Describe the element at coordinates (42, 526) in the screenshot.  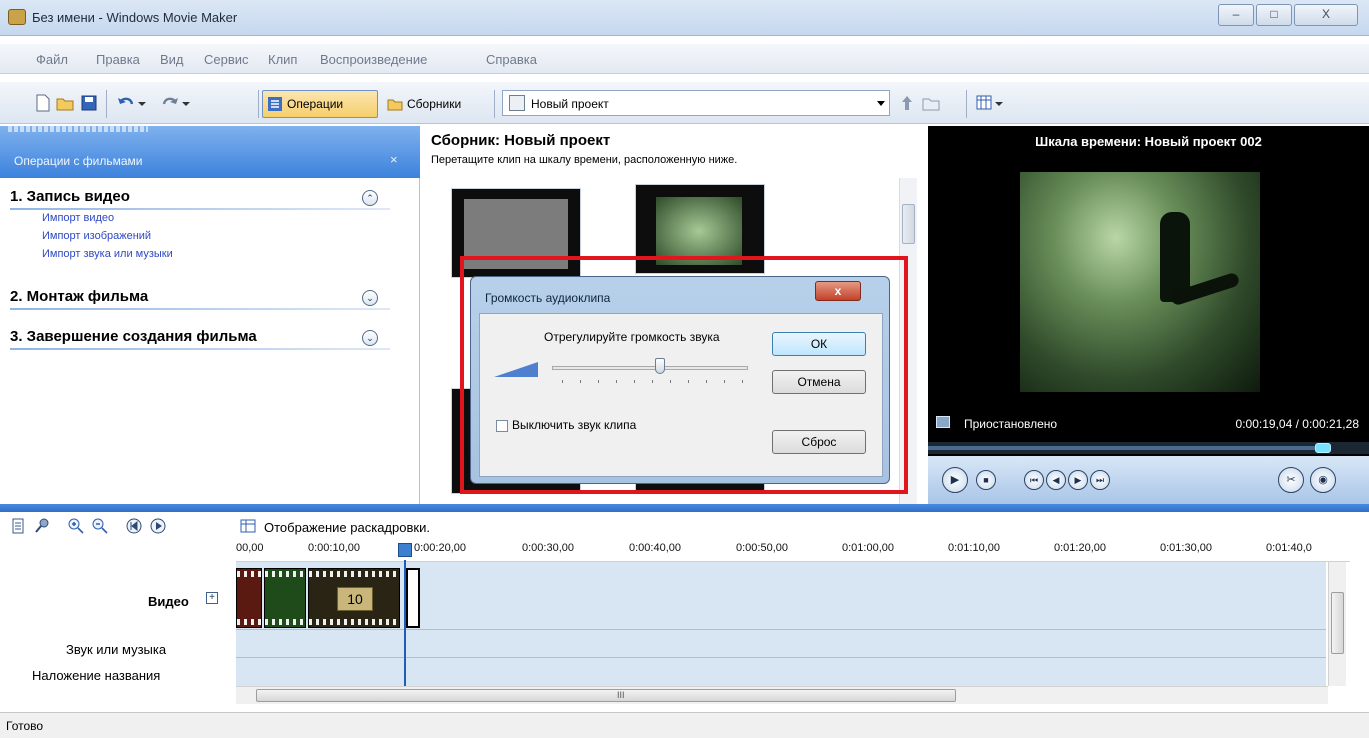
I see `narrate-microphone-icon` at that location.